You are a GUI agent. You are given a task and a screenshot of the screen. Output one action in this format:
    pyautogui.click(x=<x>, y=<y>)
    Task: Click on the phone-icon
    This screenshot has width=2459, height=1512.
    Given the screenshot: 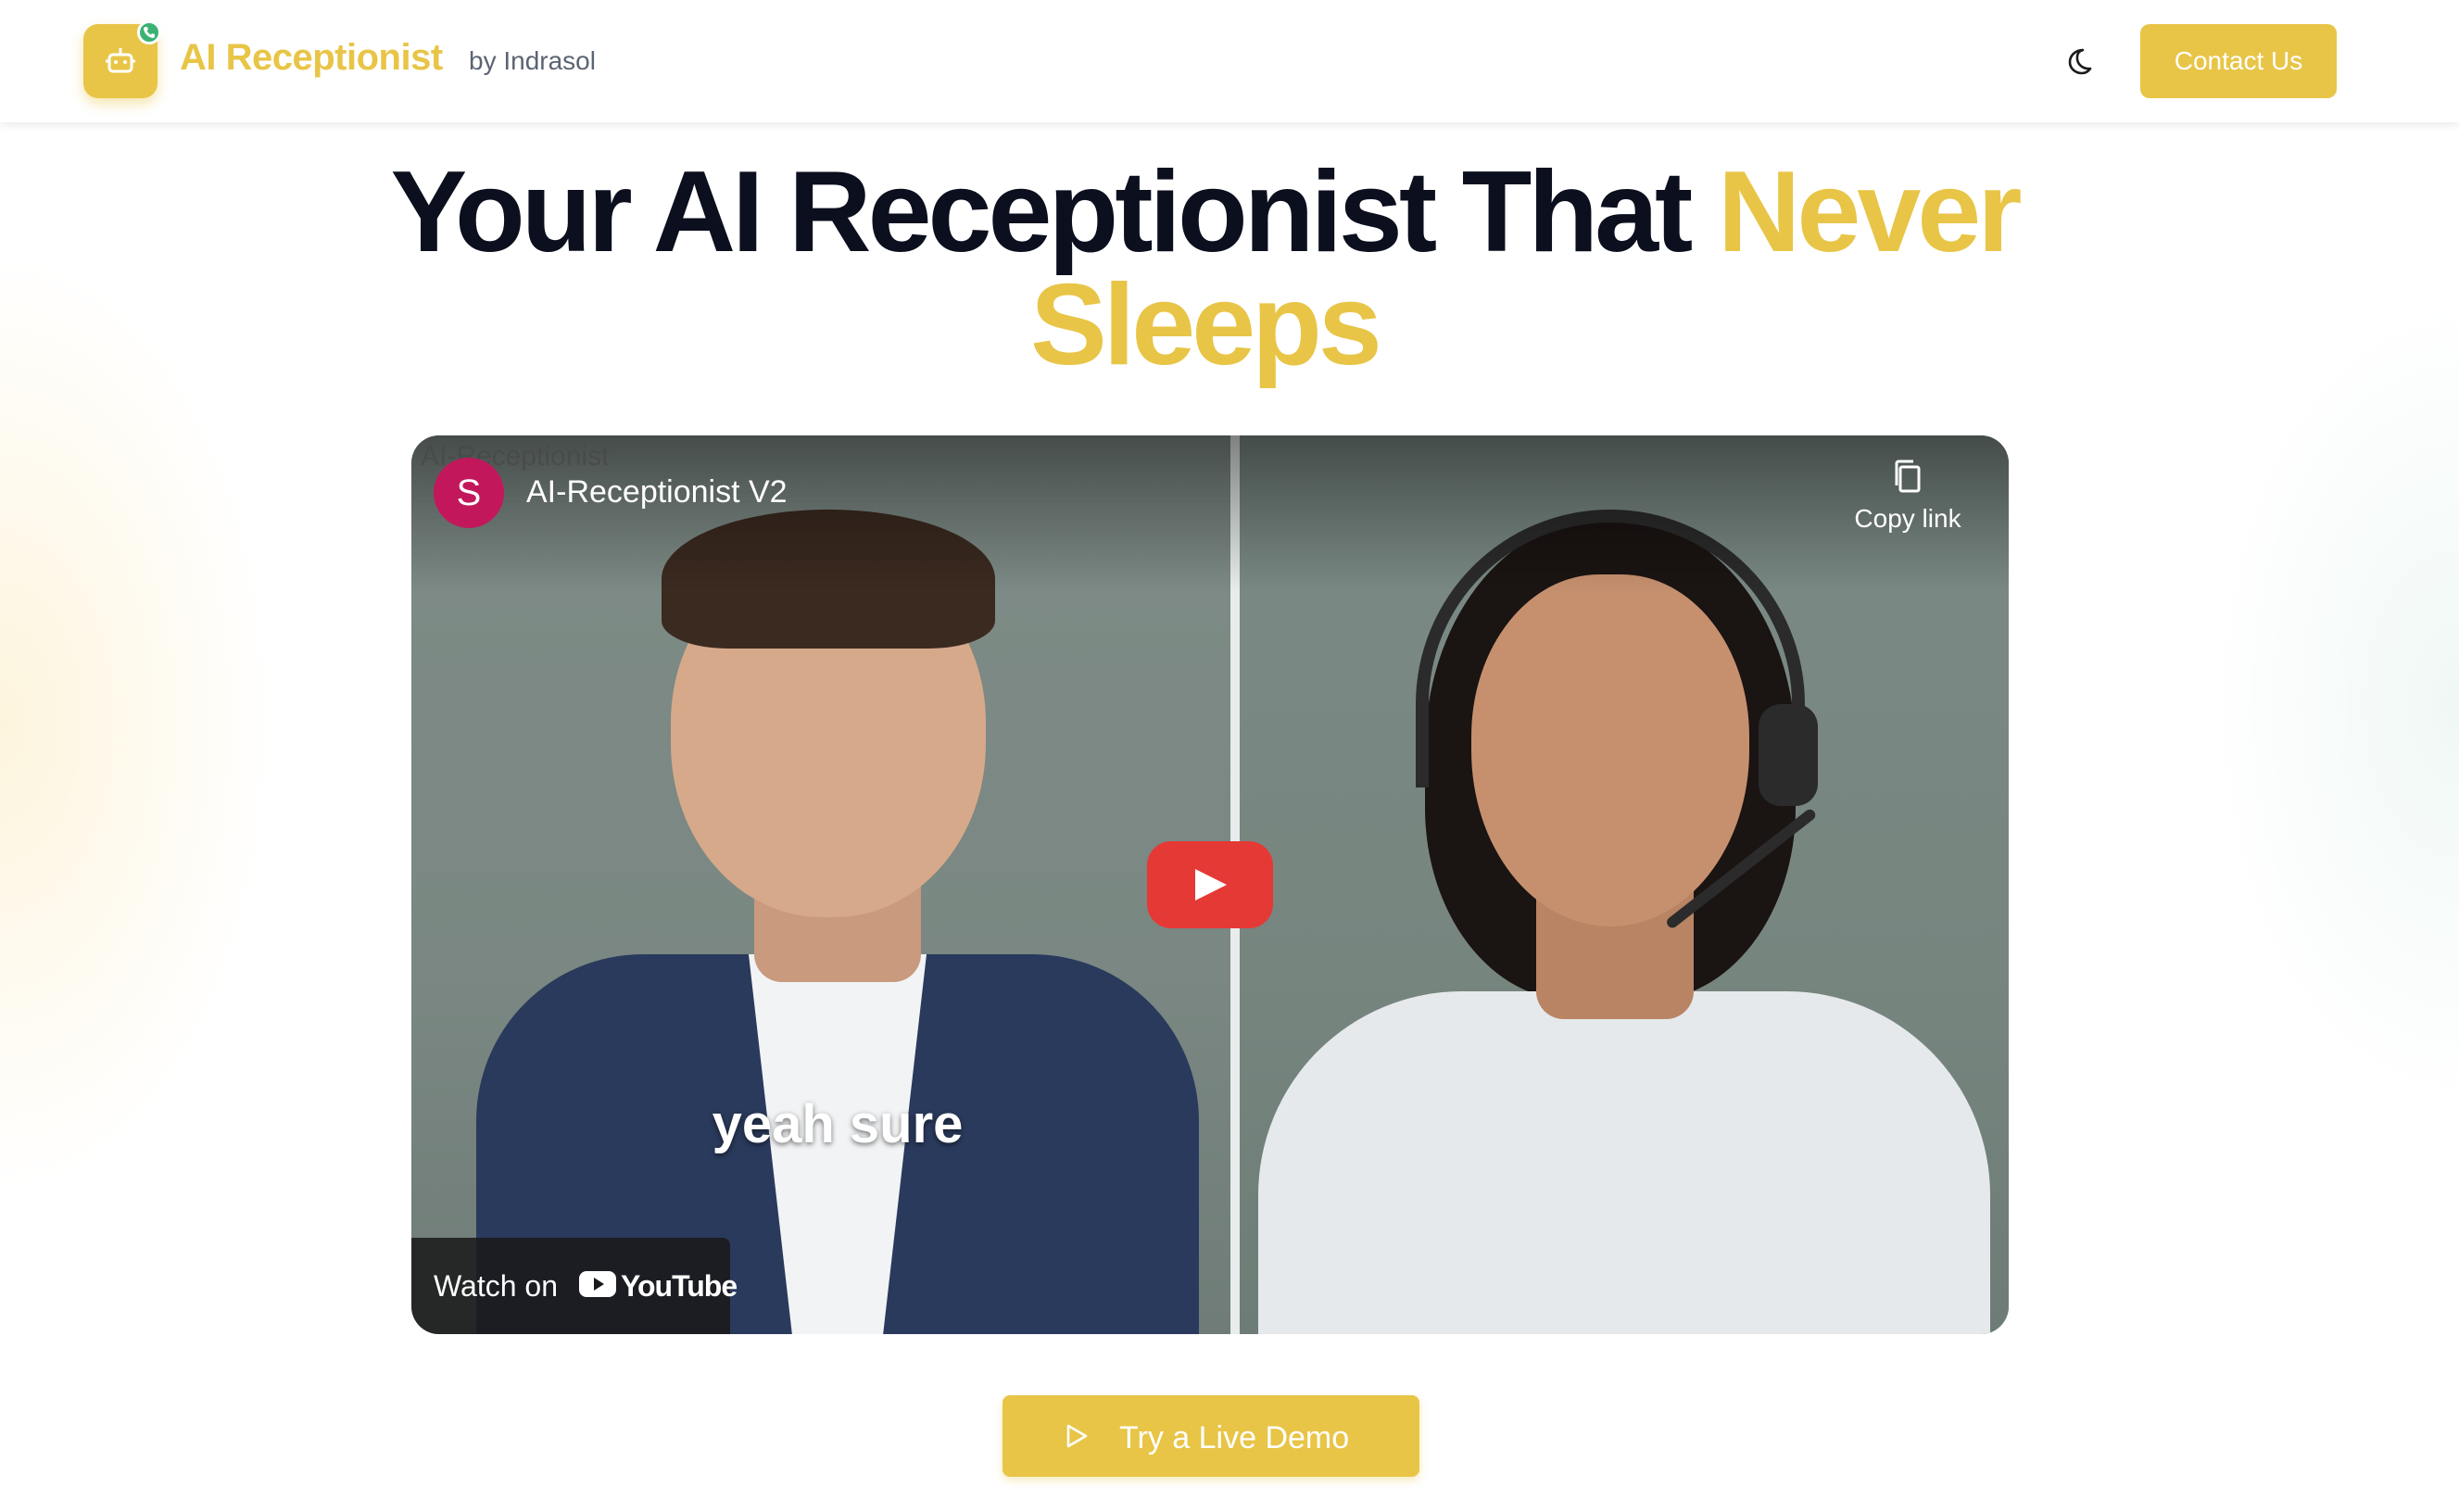 What is the action you would take?
    pyautogui.click(x=149, y=32)
    